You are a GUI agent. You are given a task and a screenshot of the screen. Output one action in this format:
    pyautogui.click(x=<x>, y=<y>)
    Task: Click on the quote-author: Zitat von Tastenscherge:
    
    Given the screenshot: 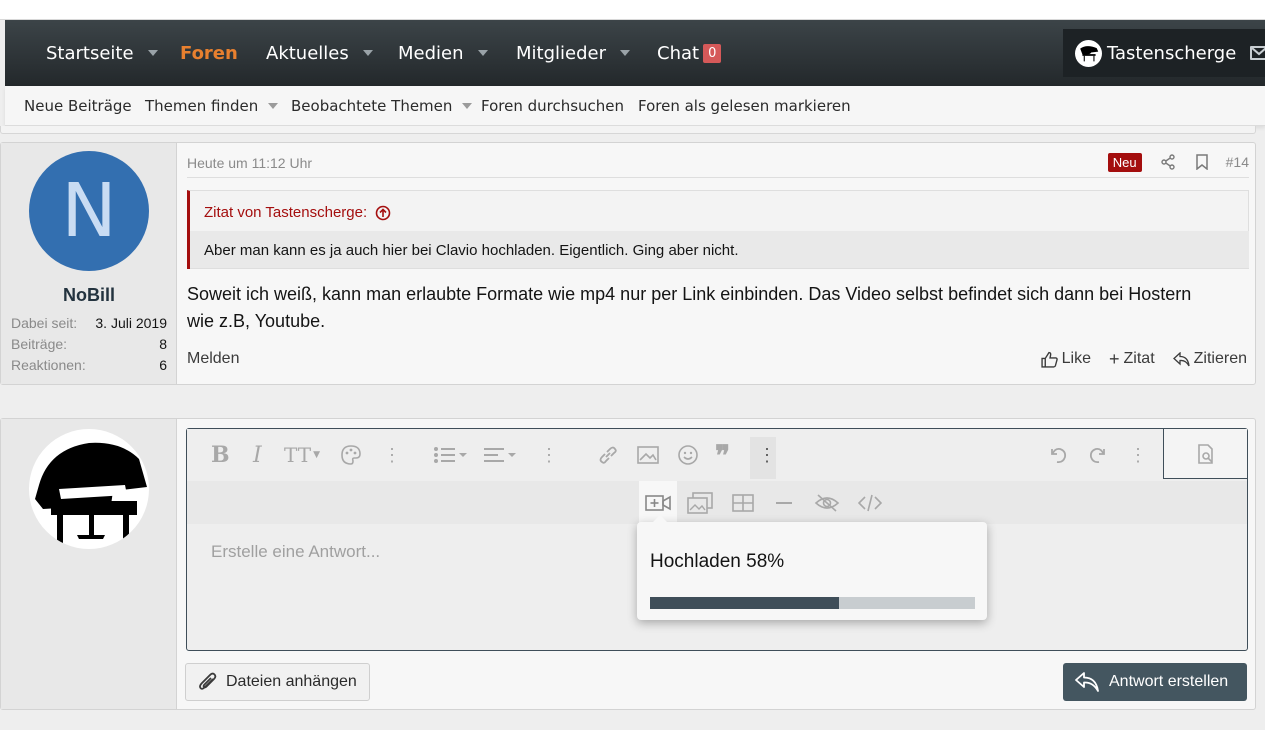 What is the action you would take?
    pyautogui.click(x=297, y=212)
    